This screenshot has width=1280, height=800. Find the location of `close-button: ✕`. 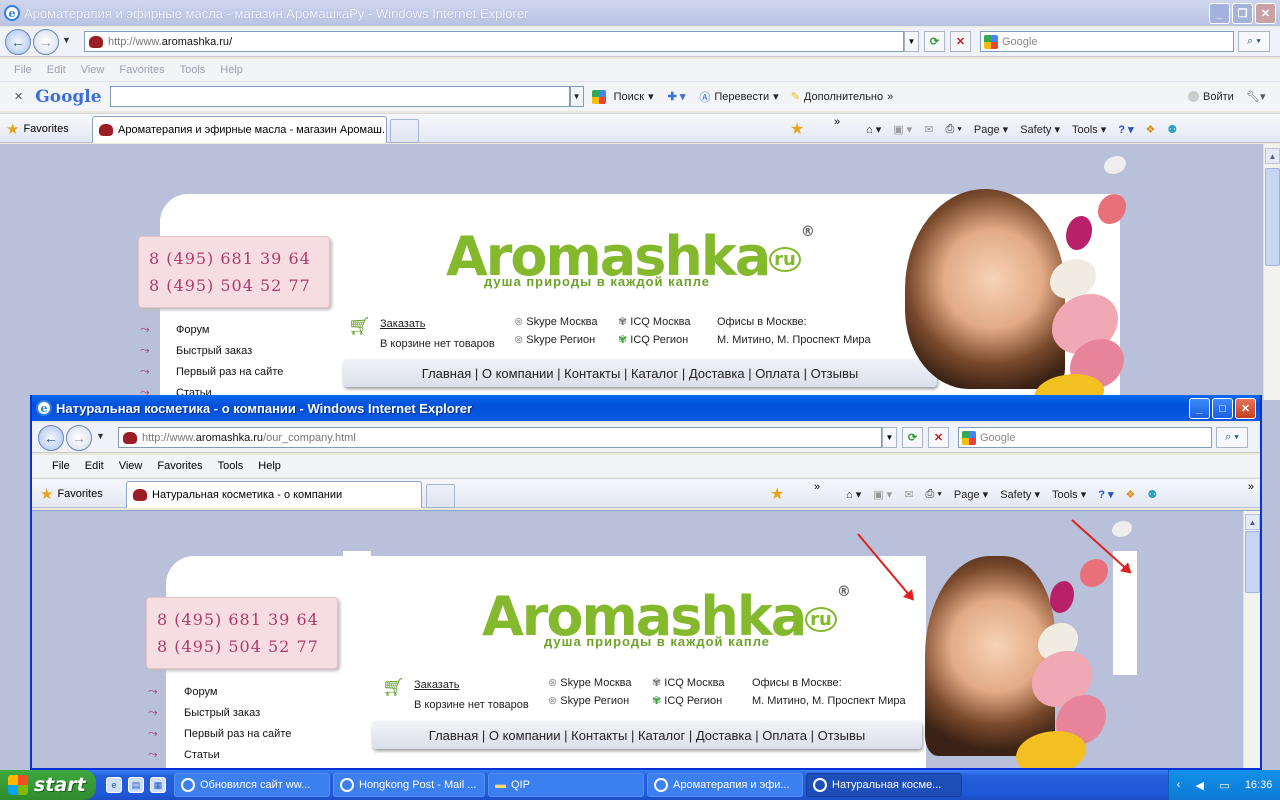

close-button: ✕ is located at coordinates (1265, 13).